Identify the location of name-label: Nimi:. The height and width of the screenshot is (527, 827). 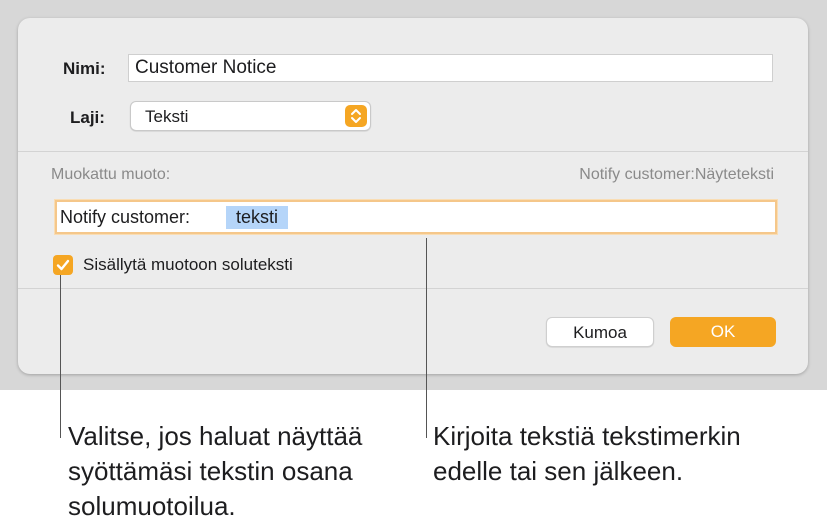
(84, 68).